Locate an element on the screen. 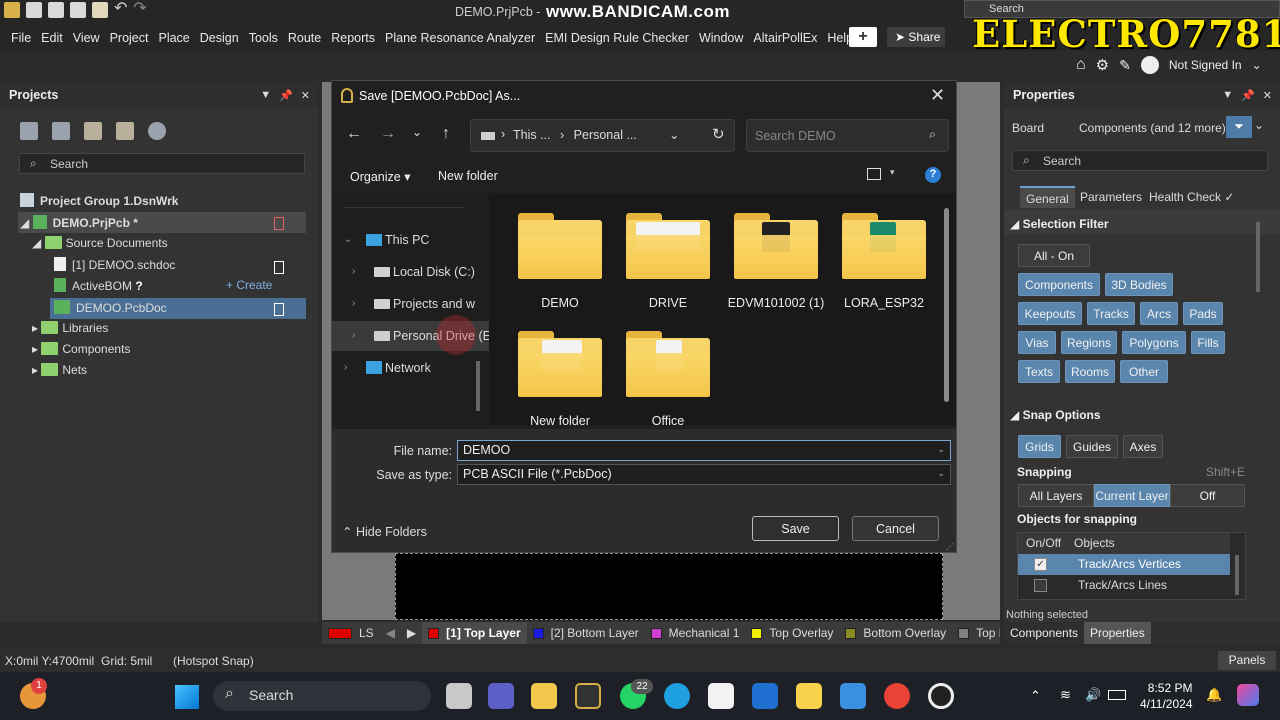  save-icon is located at coordinates (34, 10).